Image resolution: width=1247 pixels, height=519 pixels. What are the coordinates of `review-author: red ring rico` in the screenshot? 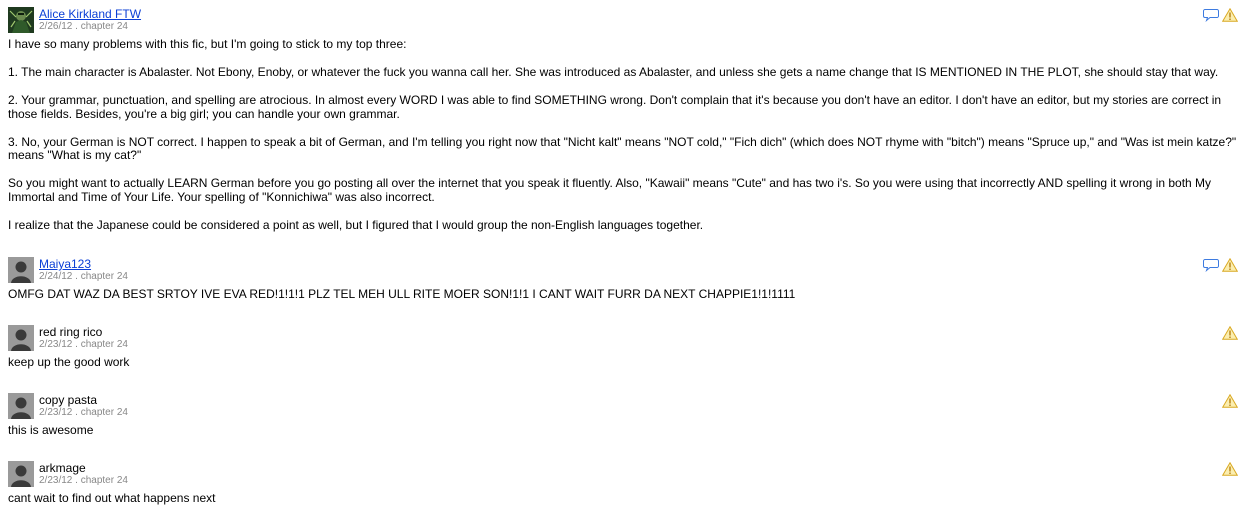 It's located at (71, 332).